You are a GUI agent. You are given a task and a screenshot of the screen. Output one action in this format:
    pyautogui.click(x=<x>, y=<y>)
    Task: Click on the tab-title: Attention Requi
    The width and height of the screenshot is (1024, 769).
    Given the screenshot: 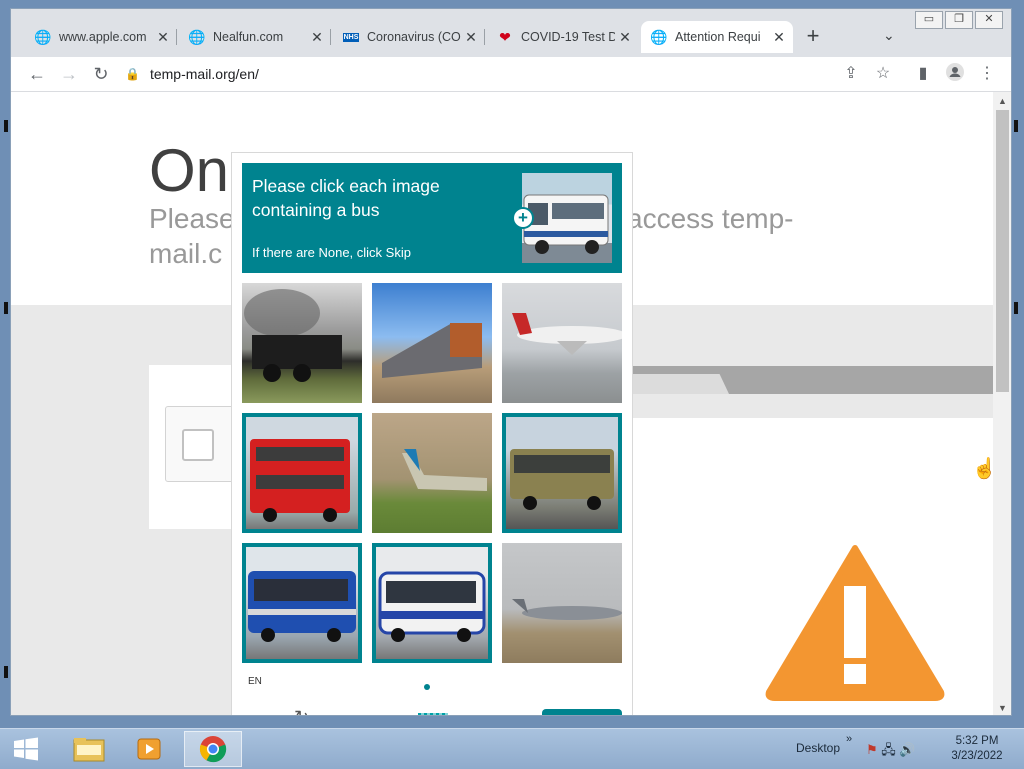 What is the action you would take?
    pyautogui.click(x=718, y=37)
    